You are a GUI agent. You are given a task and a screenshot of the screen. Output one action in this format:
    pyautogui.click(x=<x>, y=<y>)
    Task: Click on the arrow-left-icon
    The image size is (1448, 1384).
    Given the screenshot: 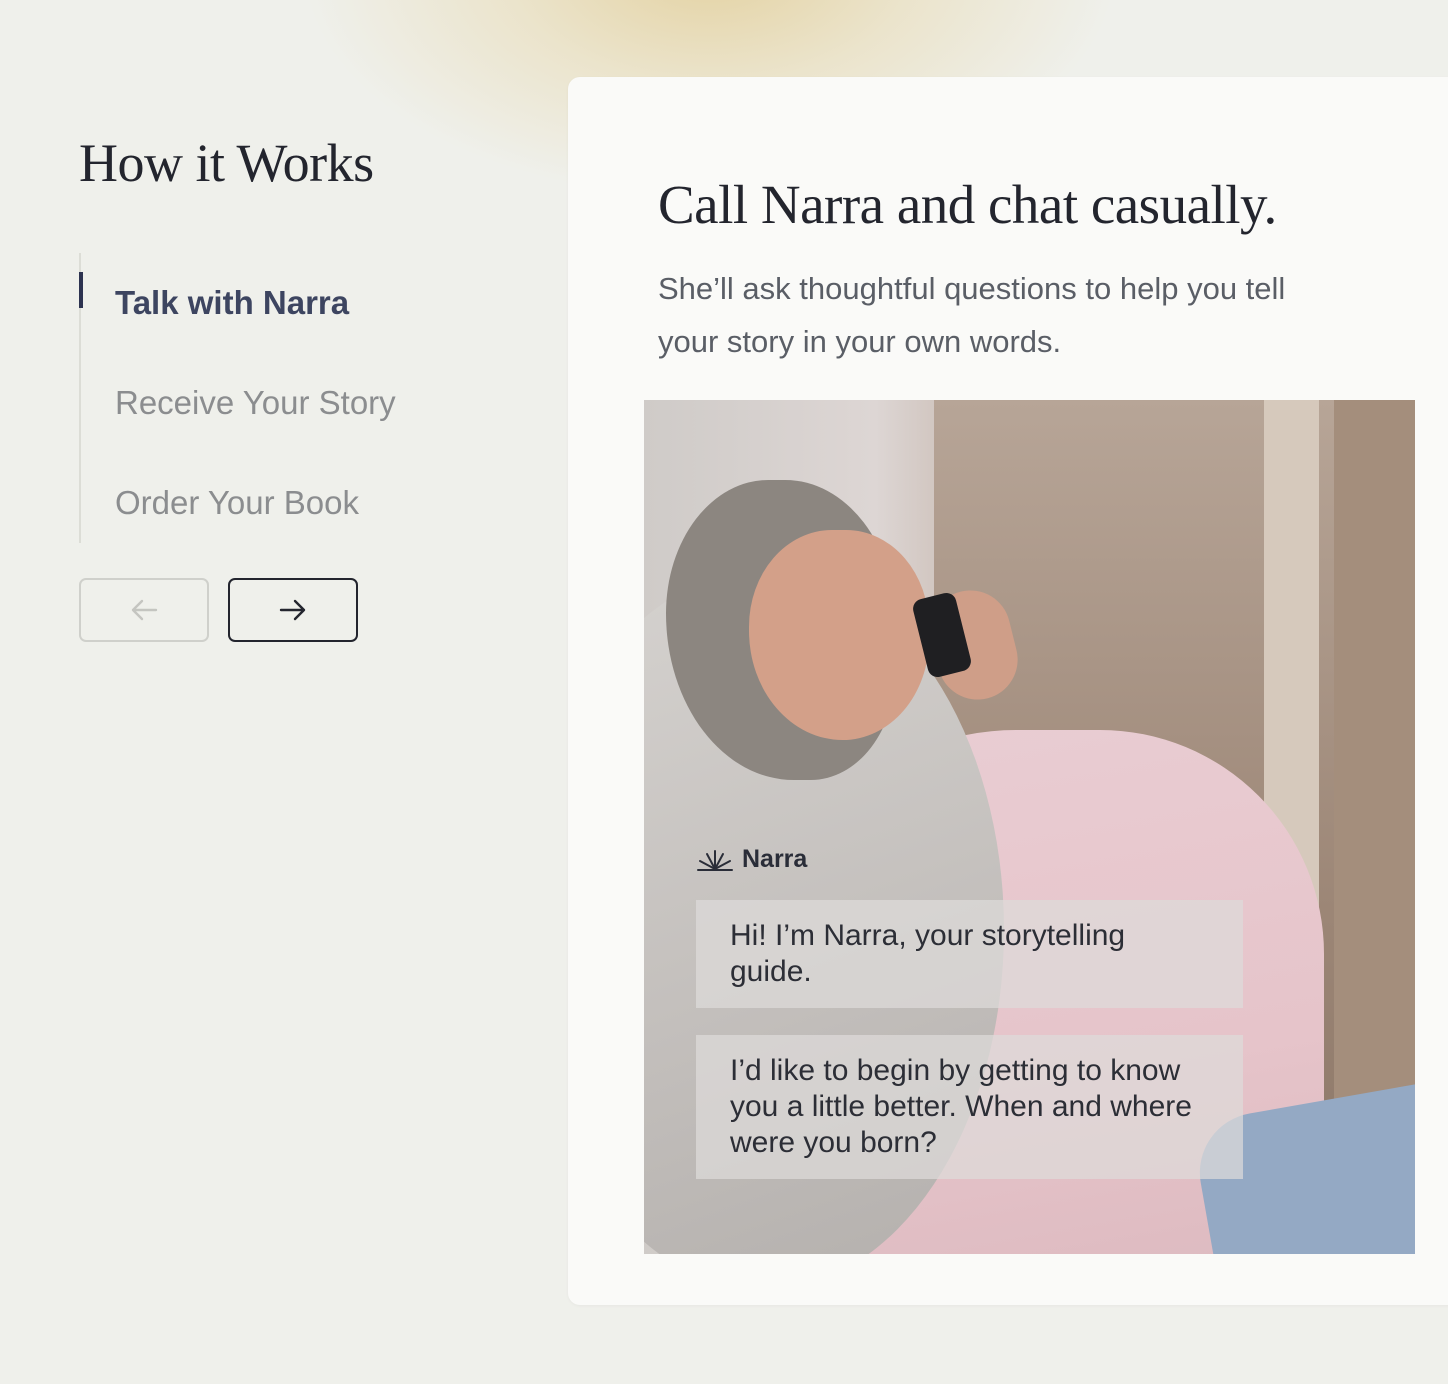 What is the action you would take?
    pyautogui.click(x=144, y=610)
    